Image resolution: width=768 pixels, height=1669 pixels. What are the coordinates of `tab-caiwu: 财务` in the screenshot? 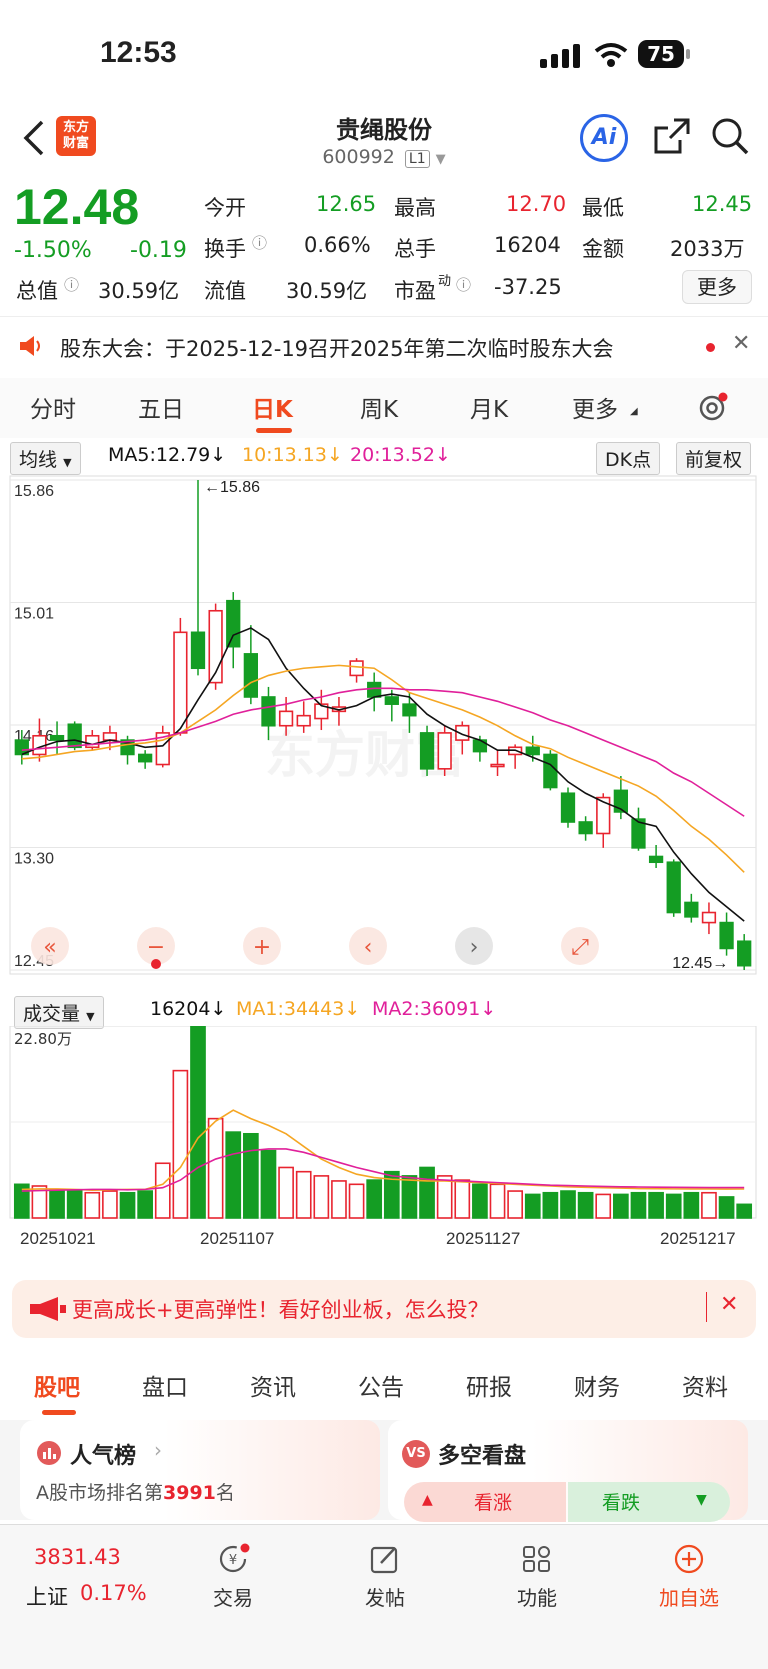 It's located at (597, 1385).